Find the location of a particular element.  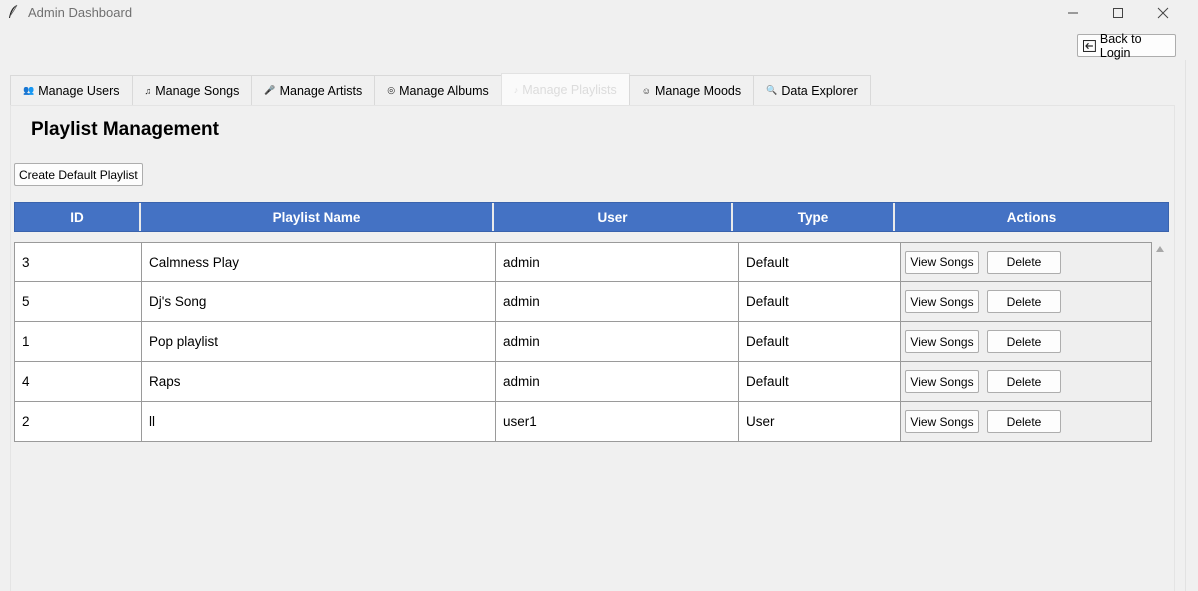

column-header-user: User is located at coordinates (613, 217).